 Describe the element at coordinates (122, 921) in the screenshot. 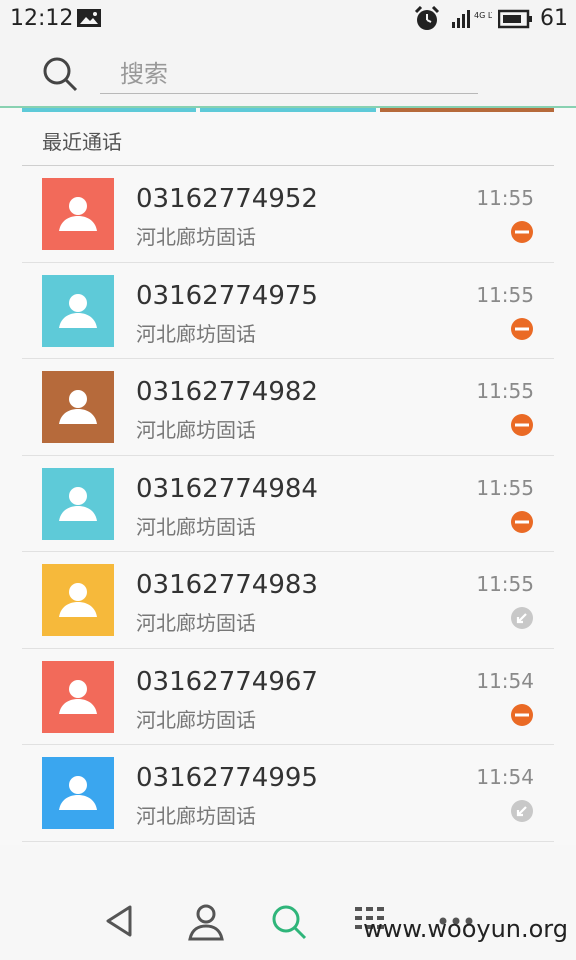

I see `back-icon` at that location.